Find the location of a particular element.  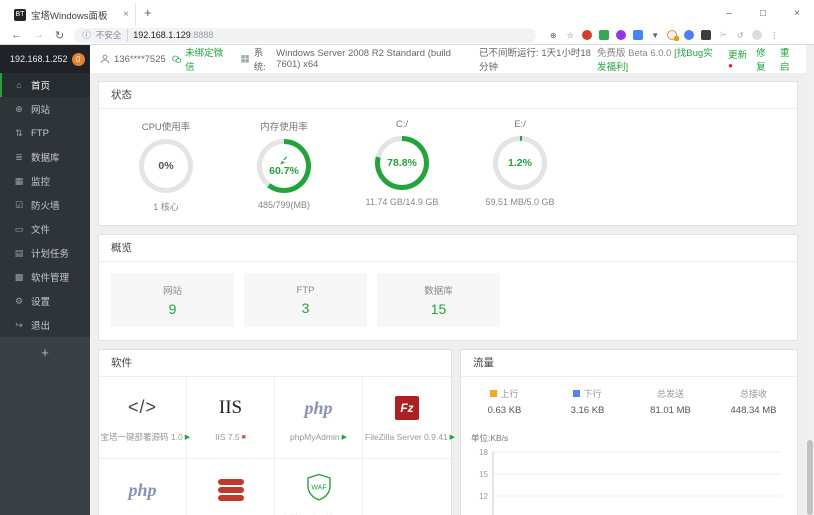

profile-avatar-icon is located at coordinates (757, 35).